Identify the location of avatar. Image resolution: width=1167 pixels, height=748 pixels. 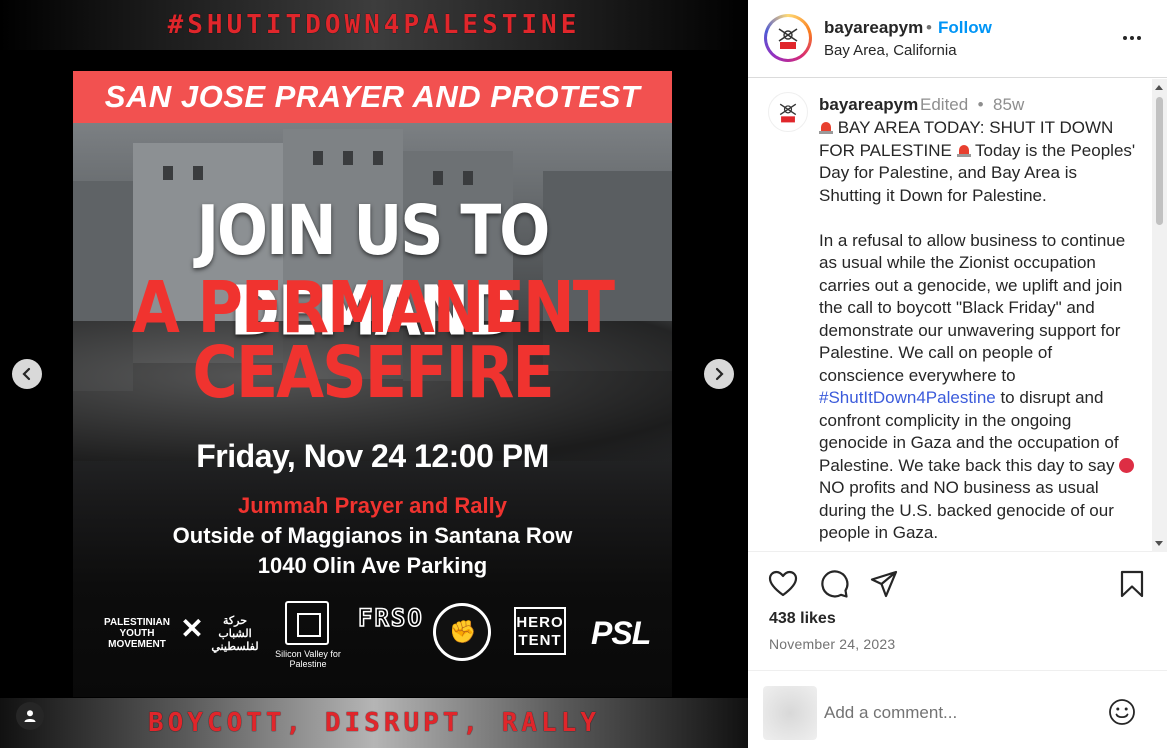
(788, 38).